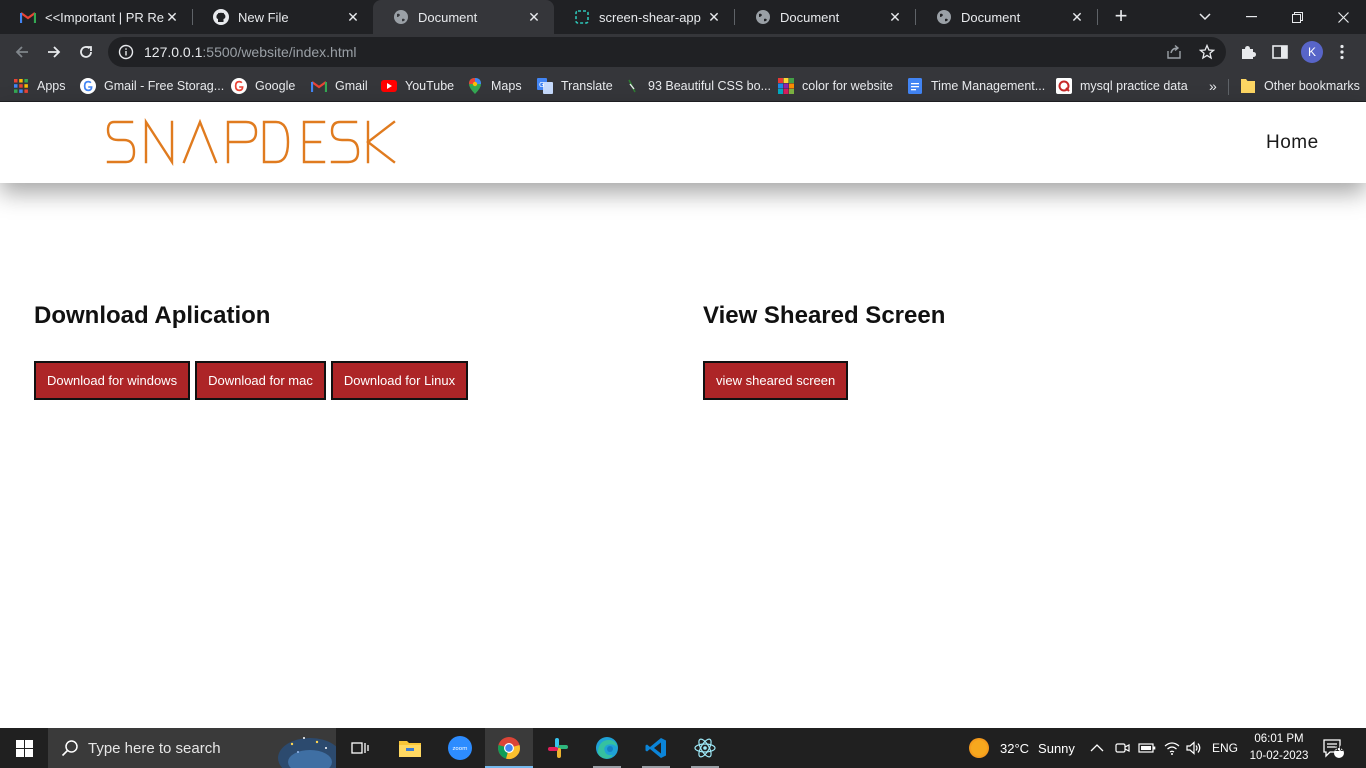  Describe the element at coordinates (475, 86) in the screenshot. I see `maps-icon` at that location.